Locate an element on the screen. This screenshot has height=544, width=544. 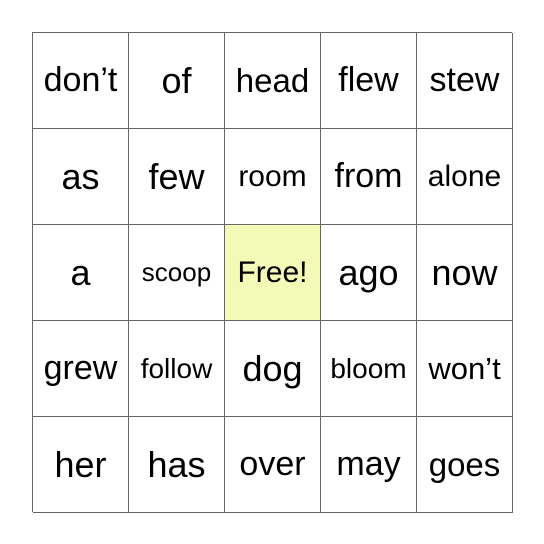
bingo-cell: over is located at coordinates (273, 465).